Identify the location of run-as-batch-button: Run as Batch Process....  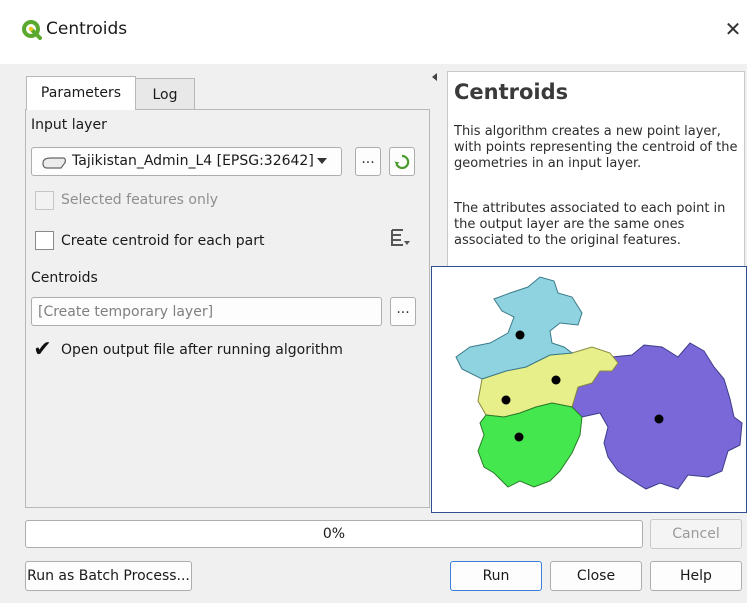
(108, 576).